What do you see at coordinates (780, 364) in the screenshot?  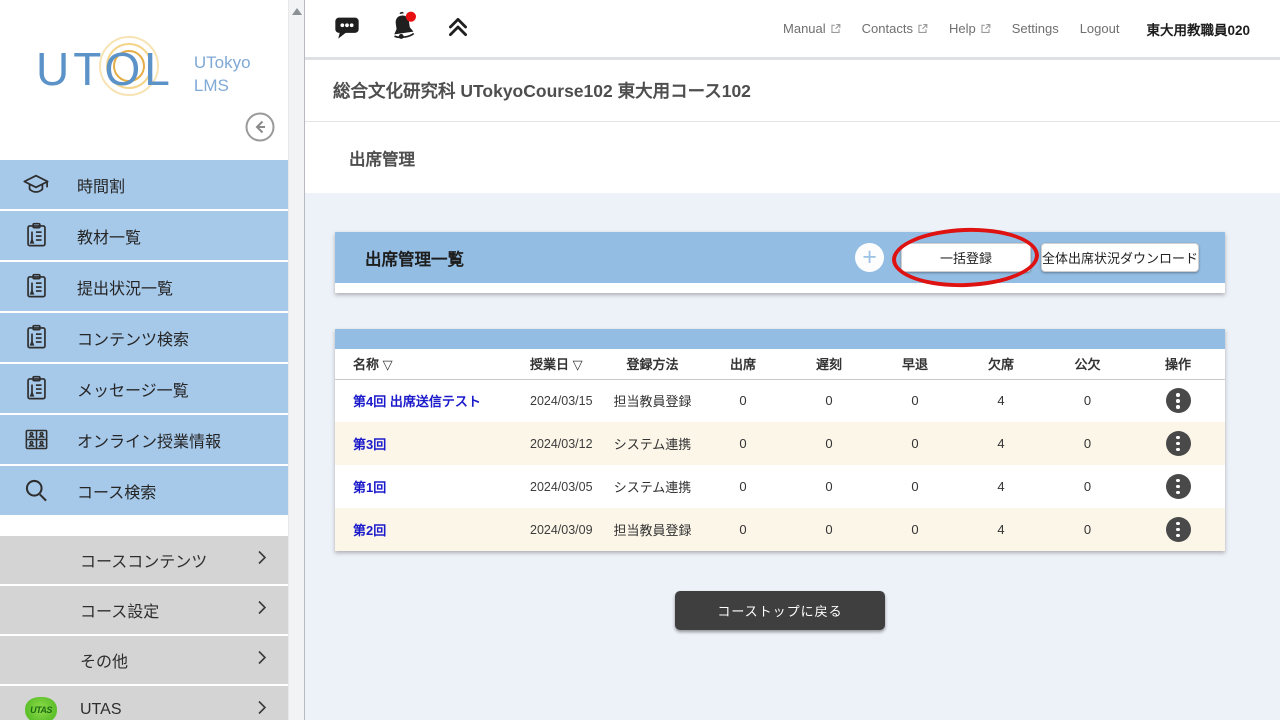 I see `table-header-row: 名称 ▽ 授業日 ▽ 登録方法 出席 遅刻 早退 欠席 公欠 操作` at bounding box center [780, 364].